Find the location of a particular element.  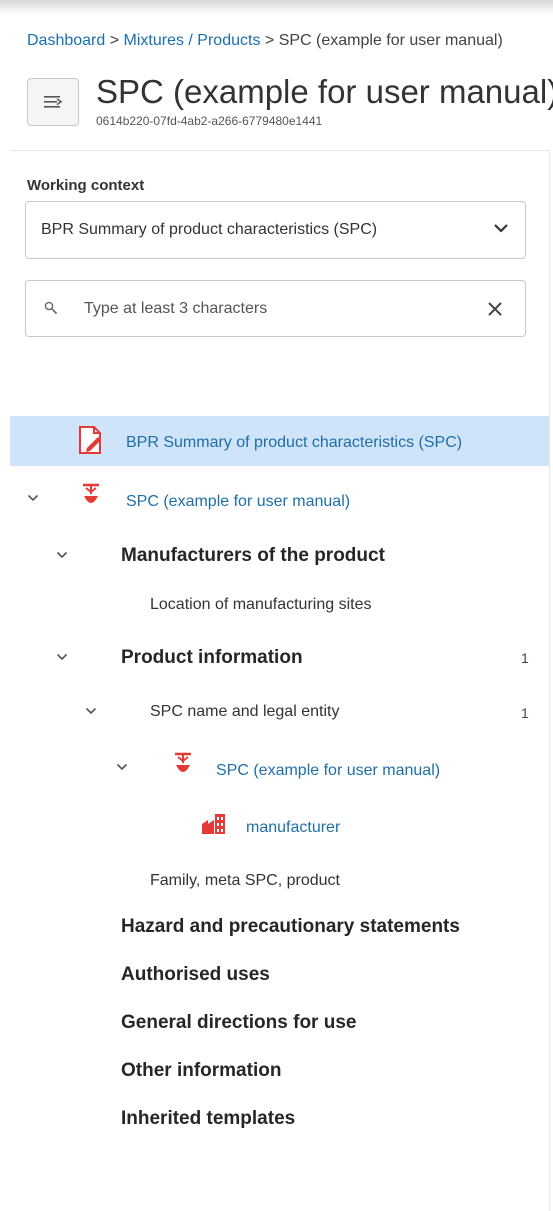

close-icon is located at coordinates (495, 309).